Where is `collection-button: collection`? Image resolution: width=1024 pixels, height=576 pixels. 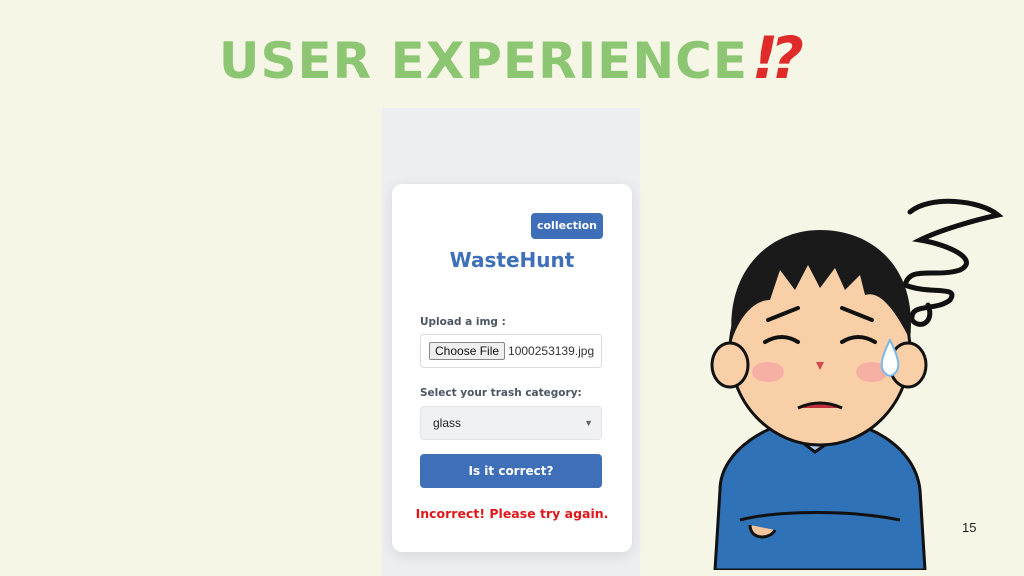
collection-button: collection is located at coordinates (567, 226).